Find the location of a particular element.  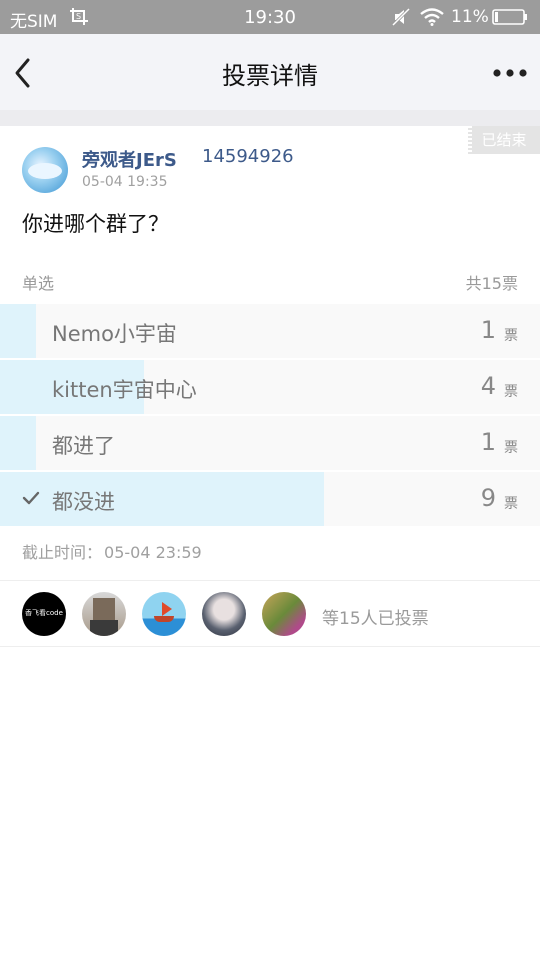

deadline-label: 截止时间： is located at coordinates (62, 552).